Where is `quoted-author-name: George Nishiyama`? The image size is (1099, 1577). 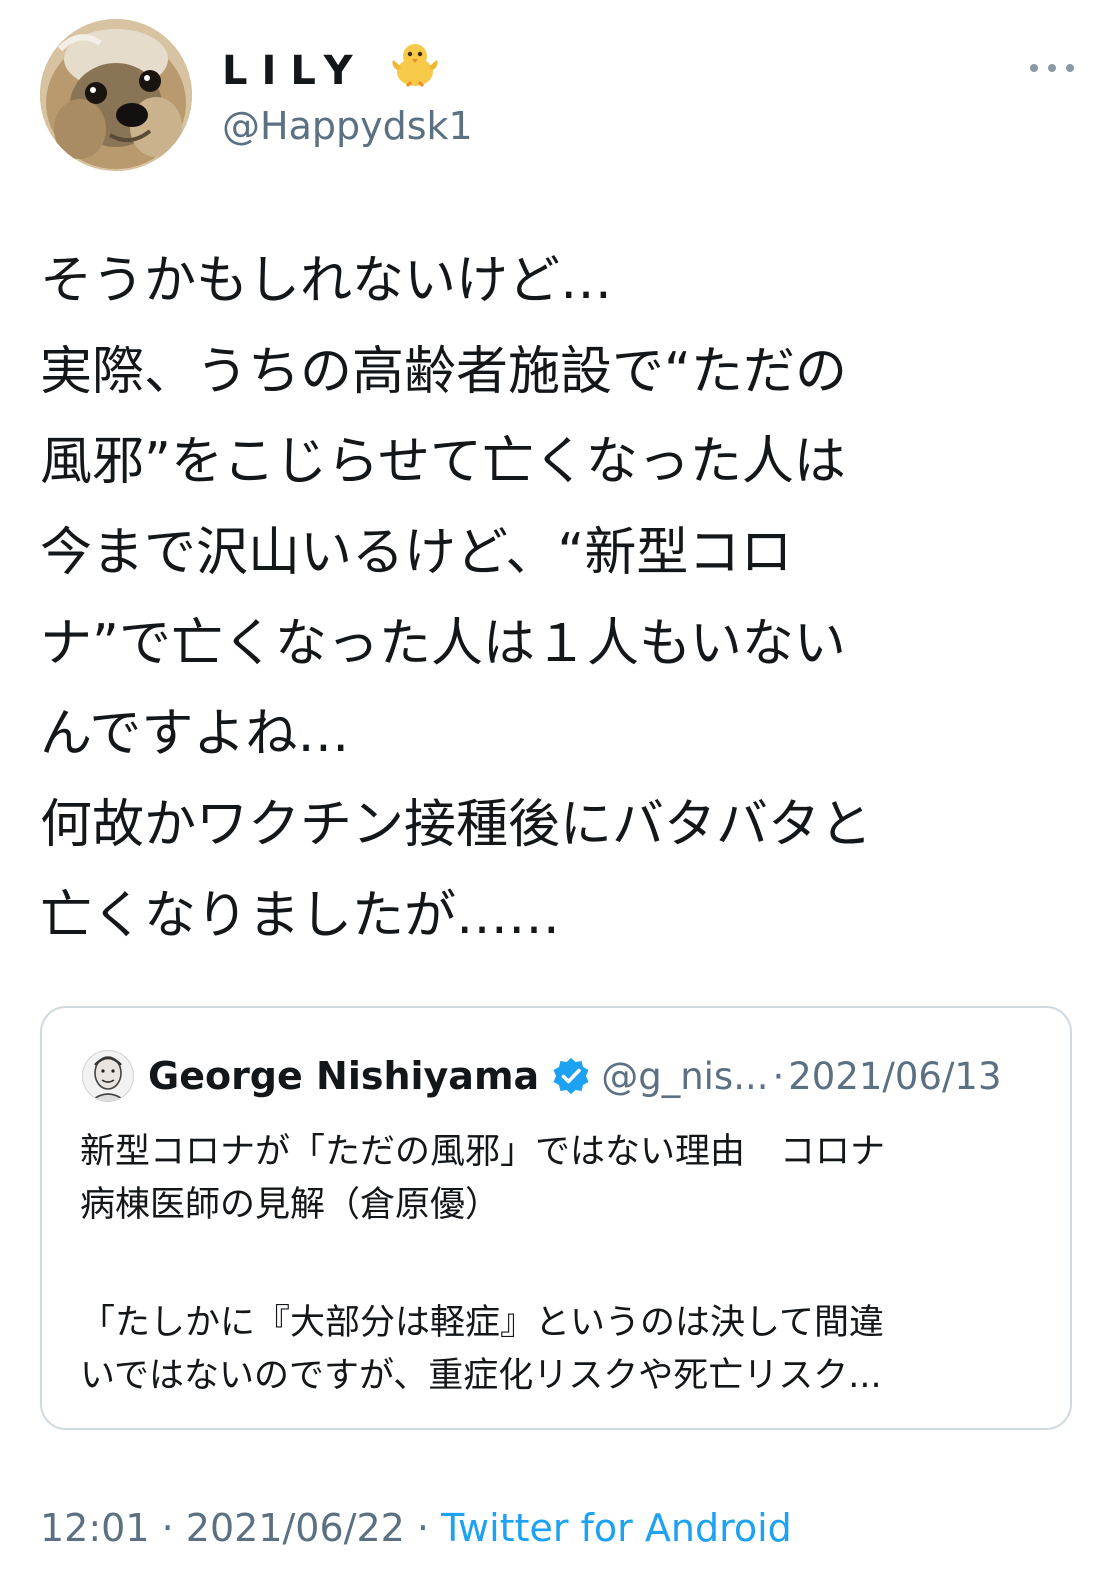
quoted-author-name: George Nishiyama is located at coordinates (343, 1076).